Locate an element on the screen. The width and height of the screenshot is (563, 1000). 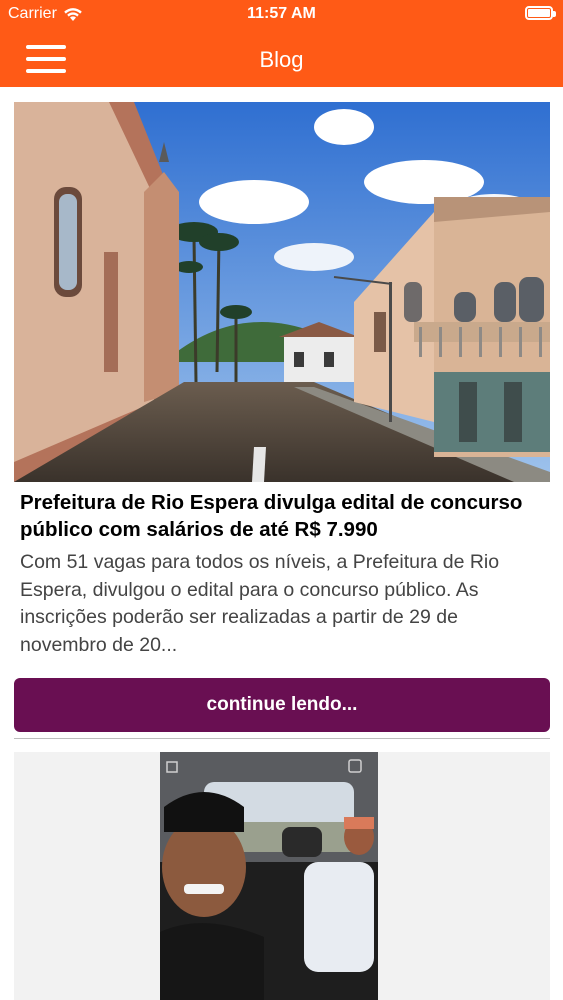
status-time: 11:57 AM is located at coordinates (281, 13).